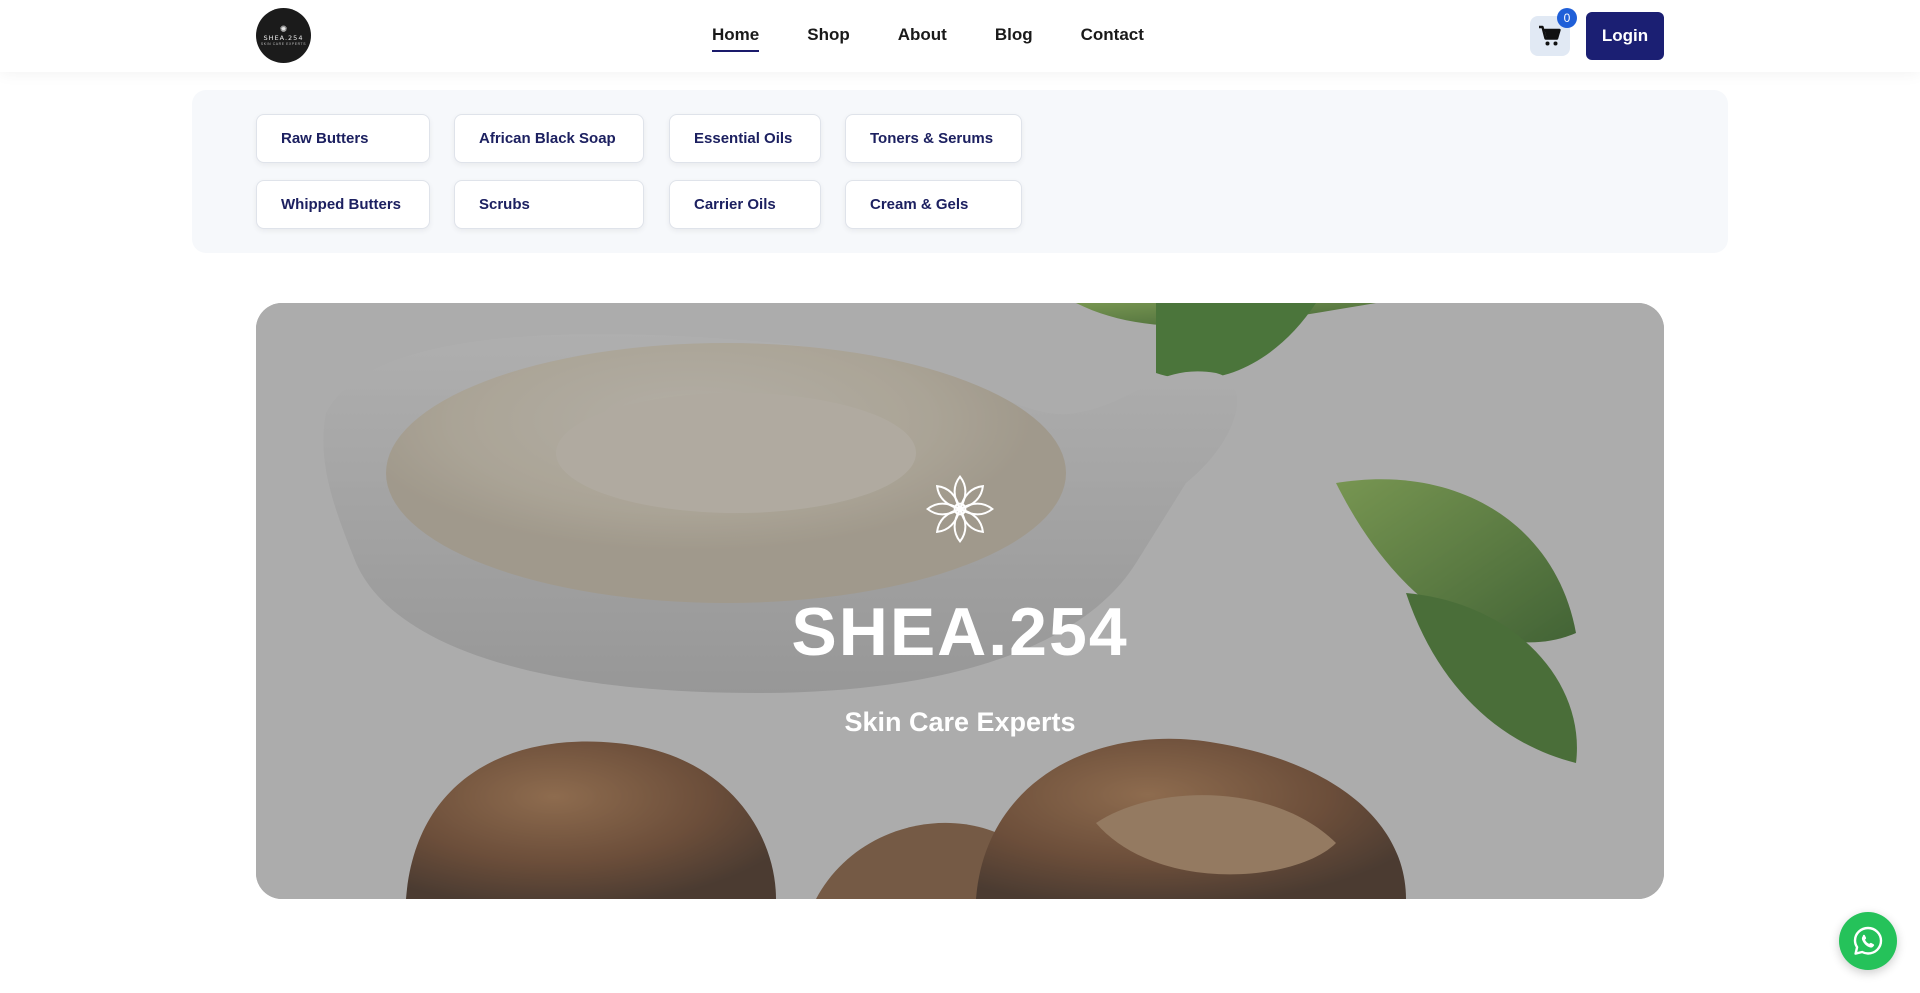 This screenshot has height=993, width=1920. I want to click on login-button: Login, so click(1625, 36).